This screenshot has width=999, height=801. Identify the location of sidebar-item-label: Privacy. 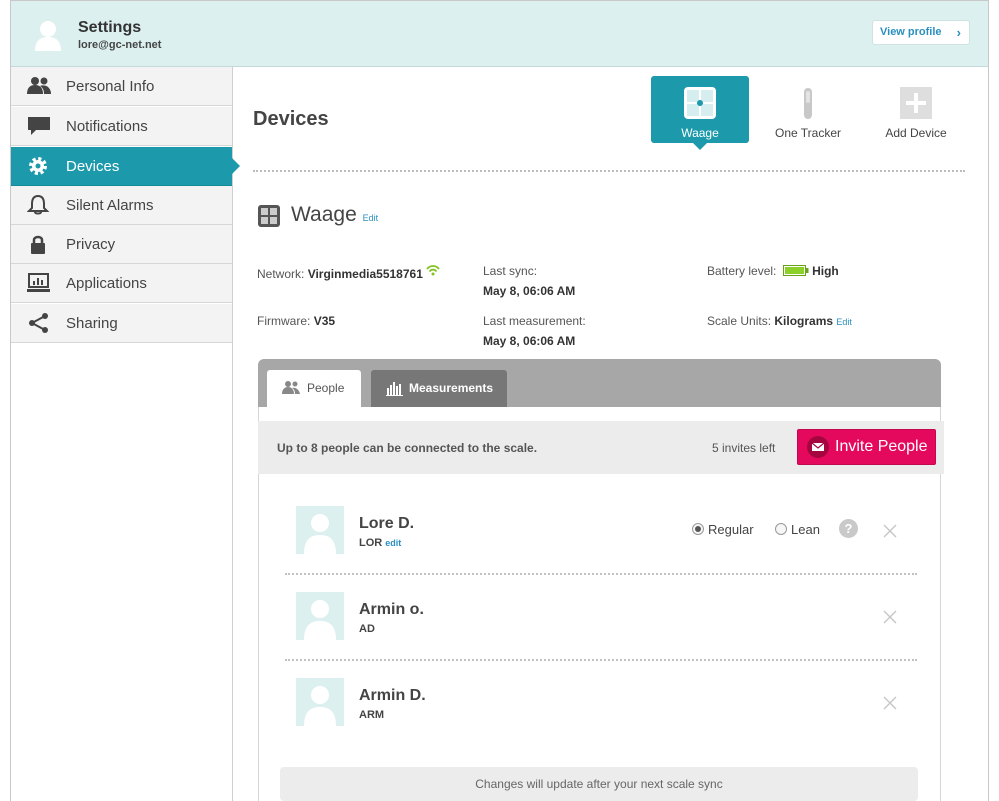
(91, 244).